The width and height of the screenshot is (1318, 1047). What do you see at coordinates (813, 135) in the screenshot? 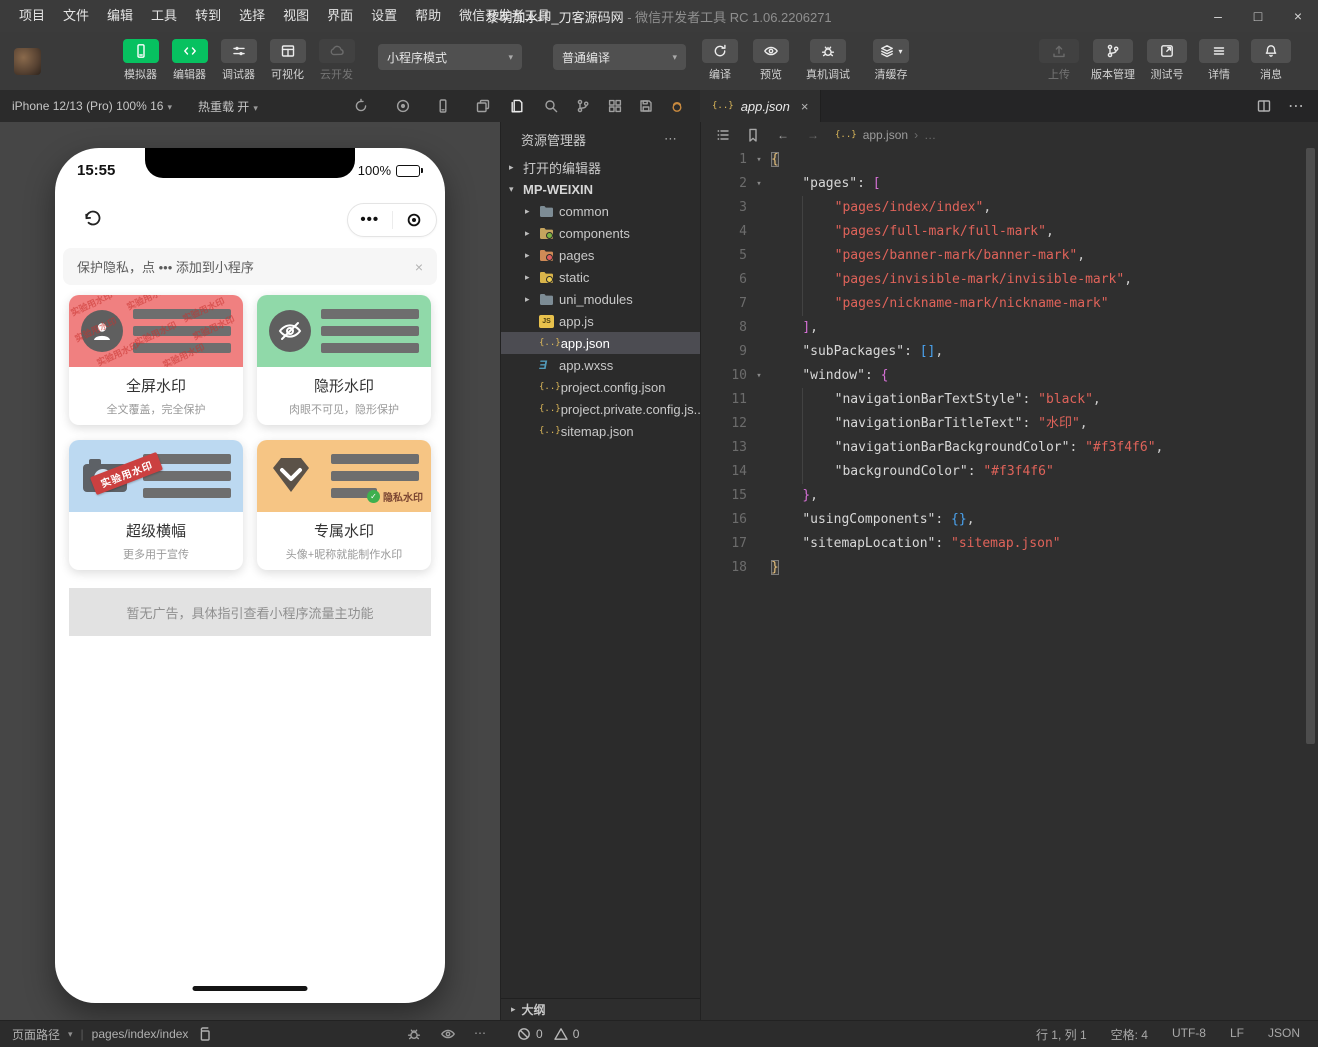
I see `forward-arrow-icon: →` at bounding box center [813, 135].